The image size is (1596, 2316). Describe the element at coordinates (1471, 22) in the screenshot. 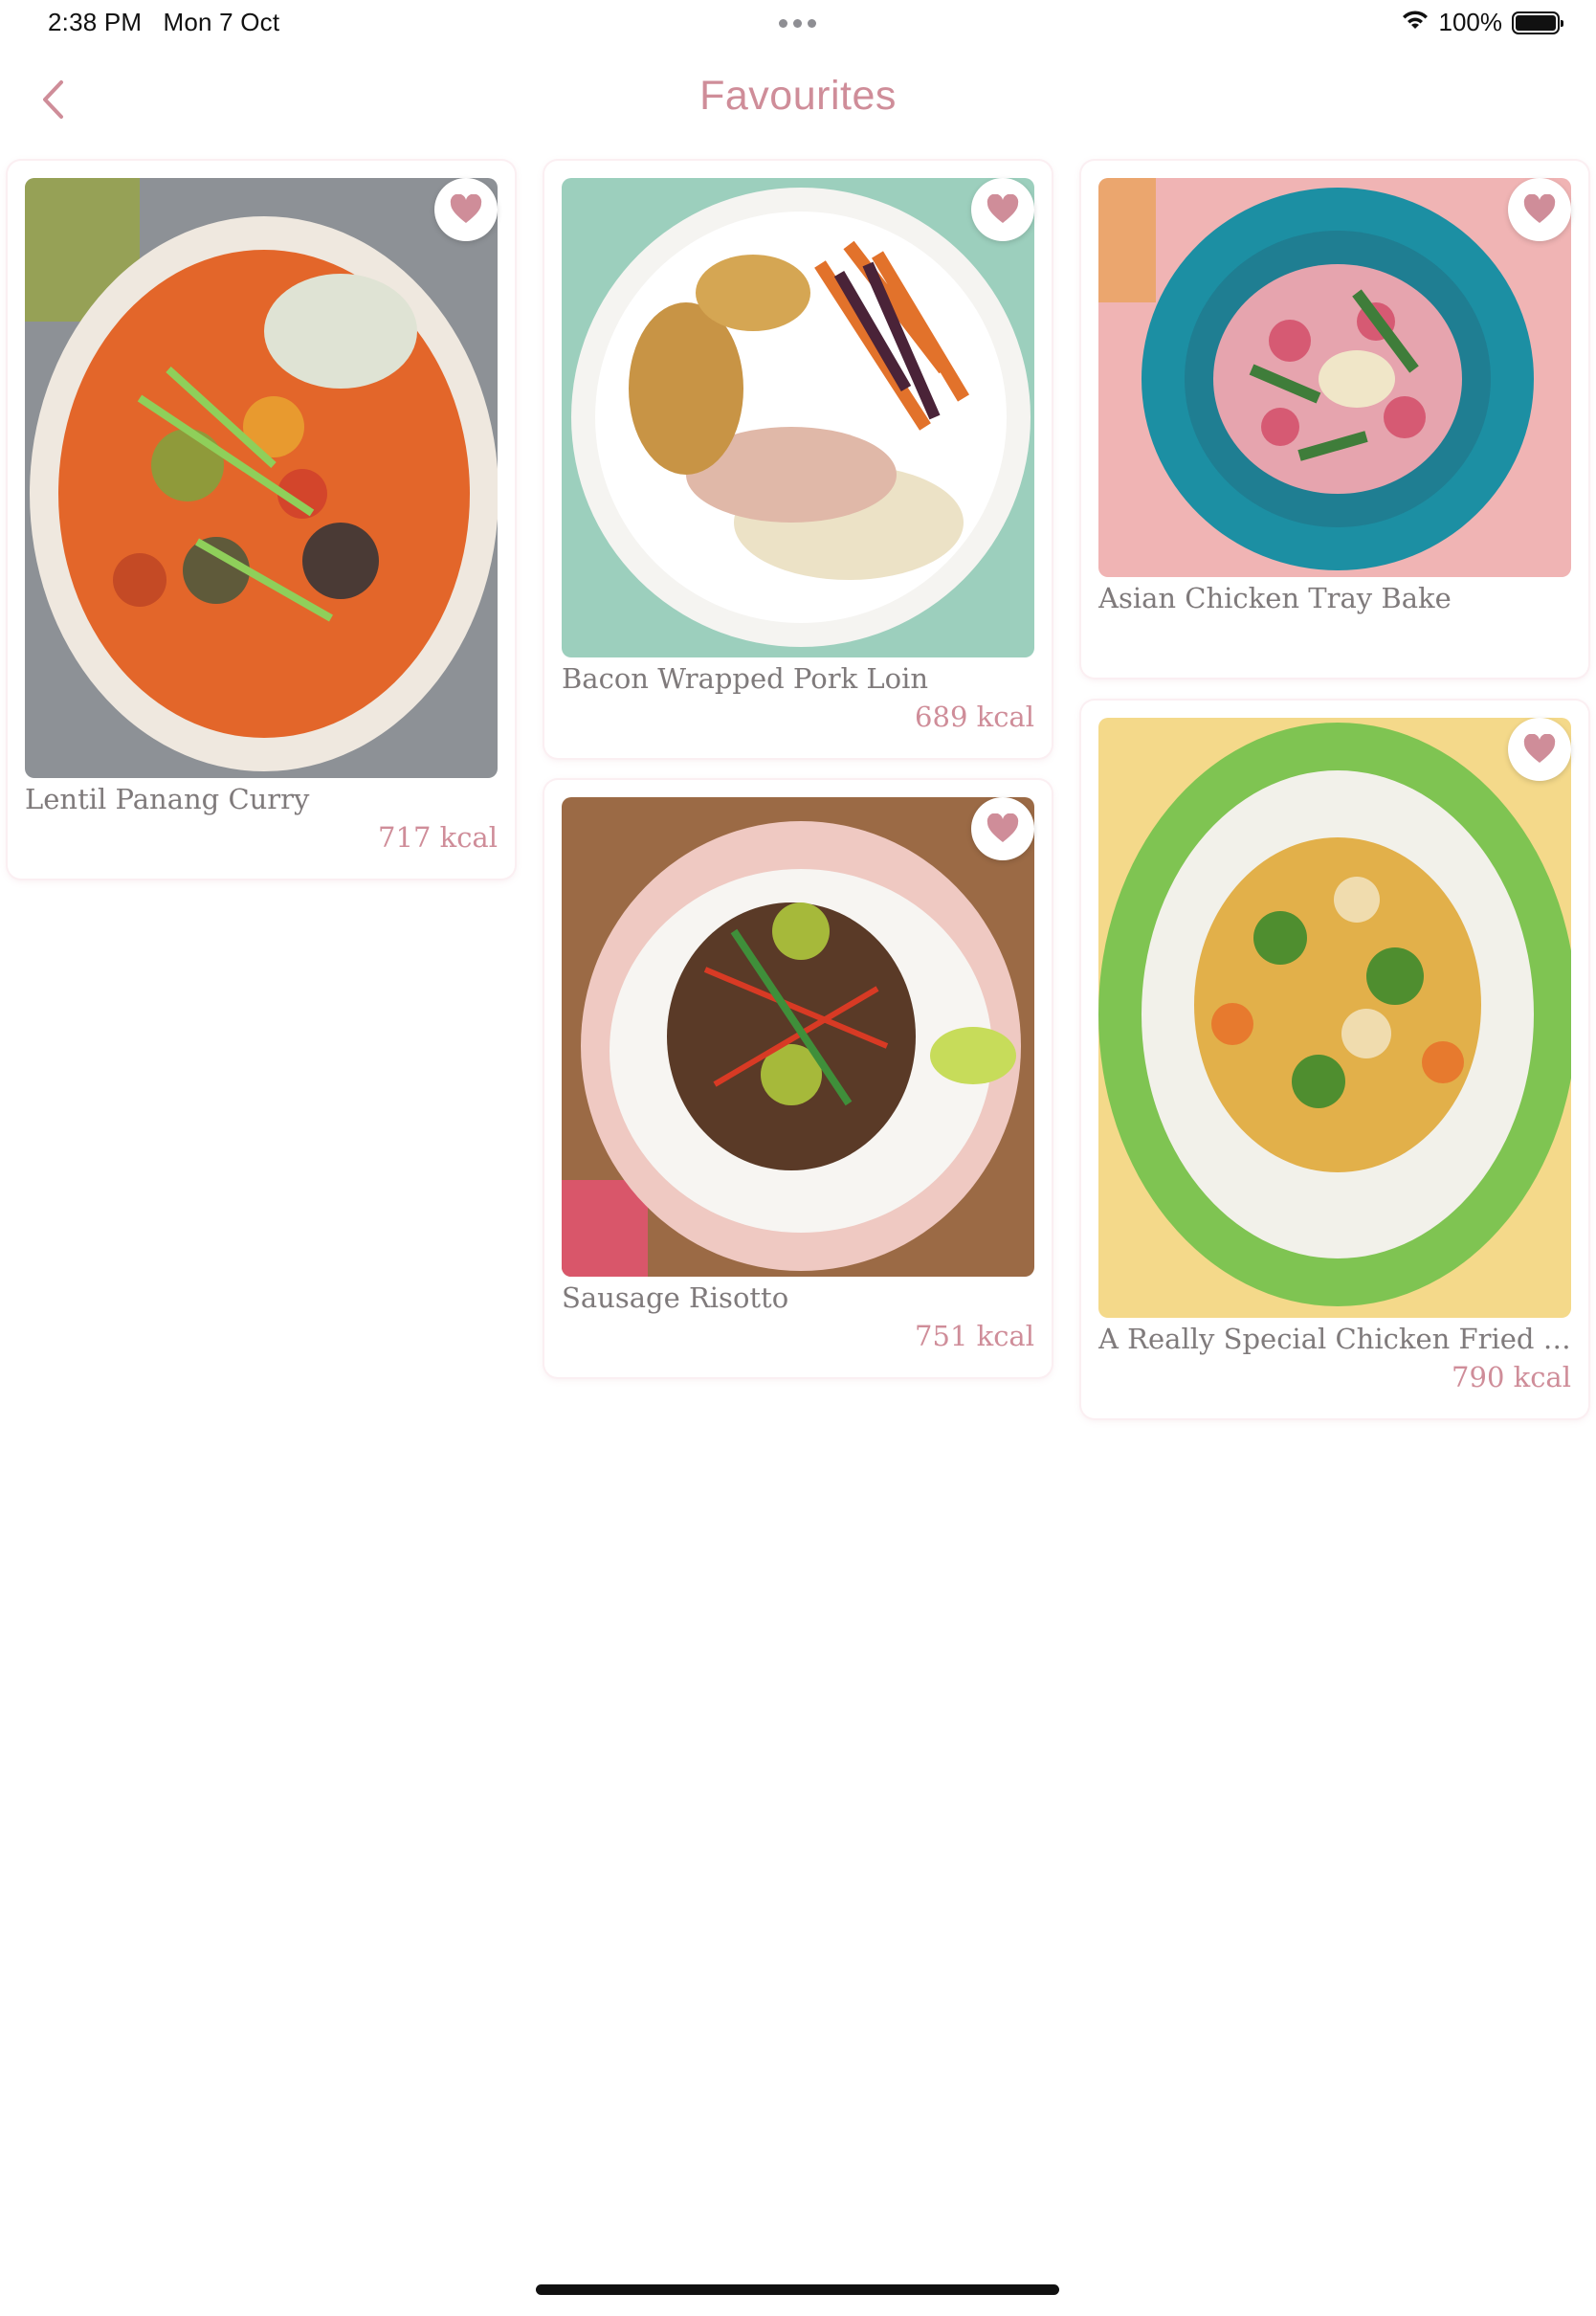

I see `battery-percent: 100%` at that location.